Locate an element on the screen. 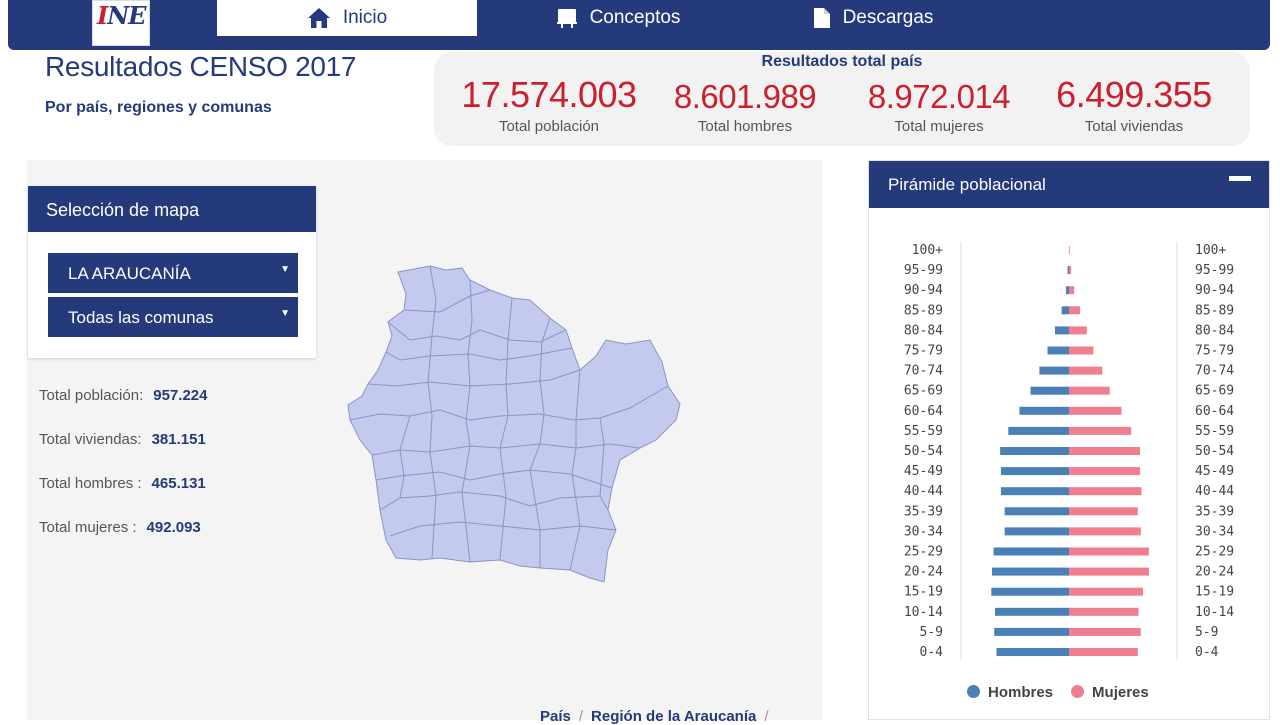 Image resolution: width=1280 pixels, height=725 pixels. region-stat-hombres: Total hombres :465.131 is located at coordinates (122, 483).